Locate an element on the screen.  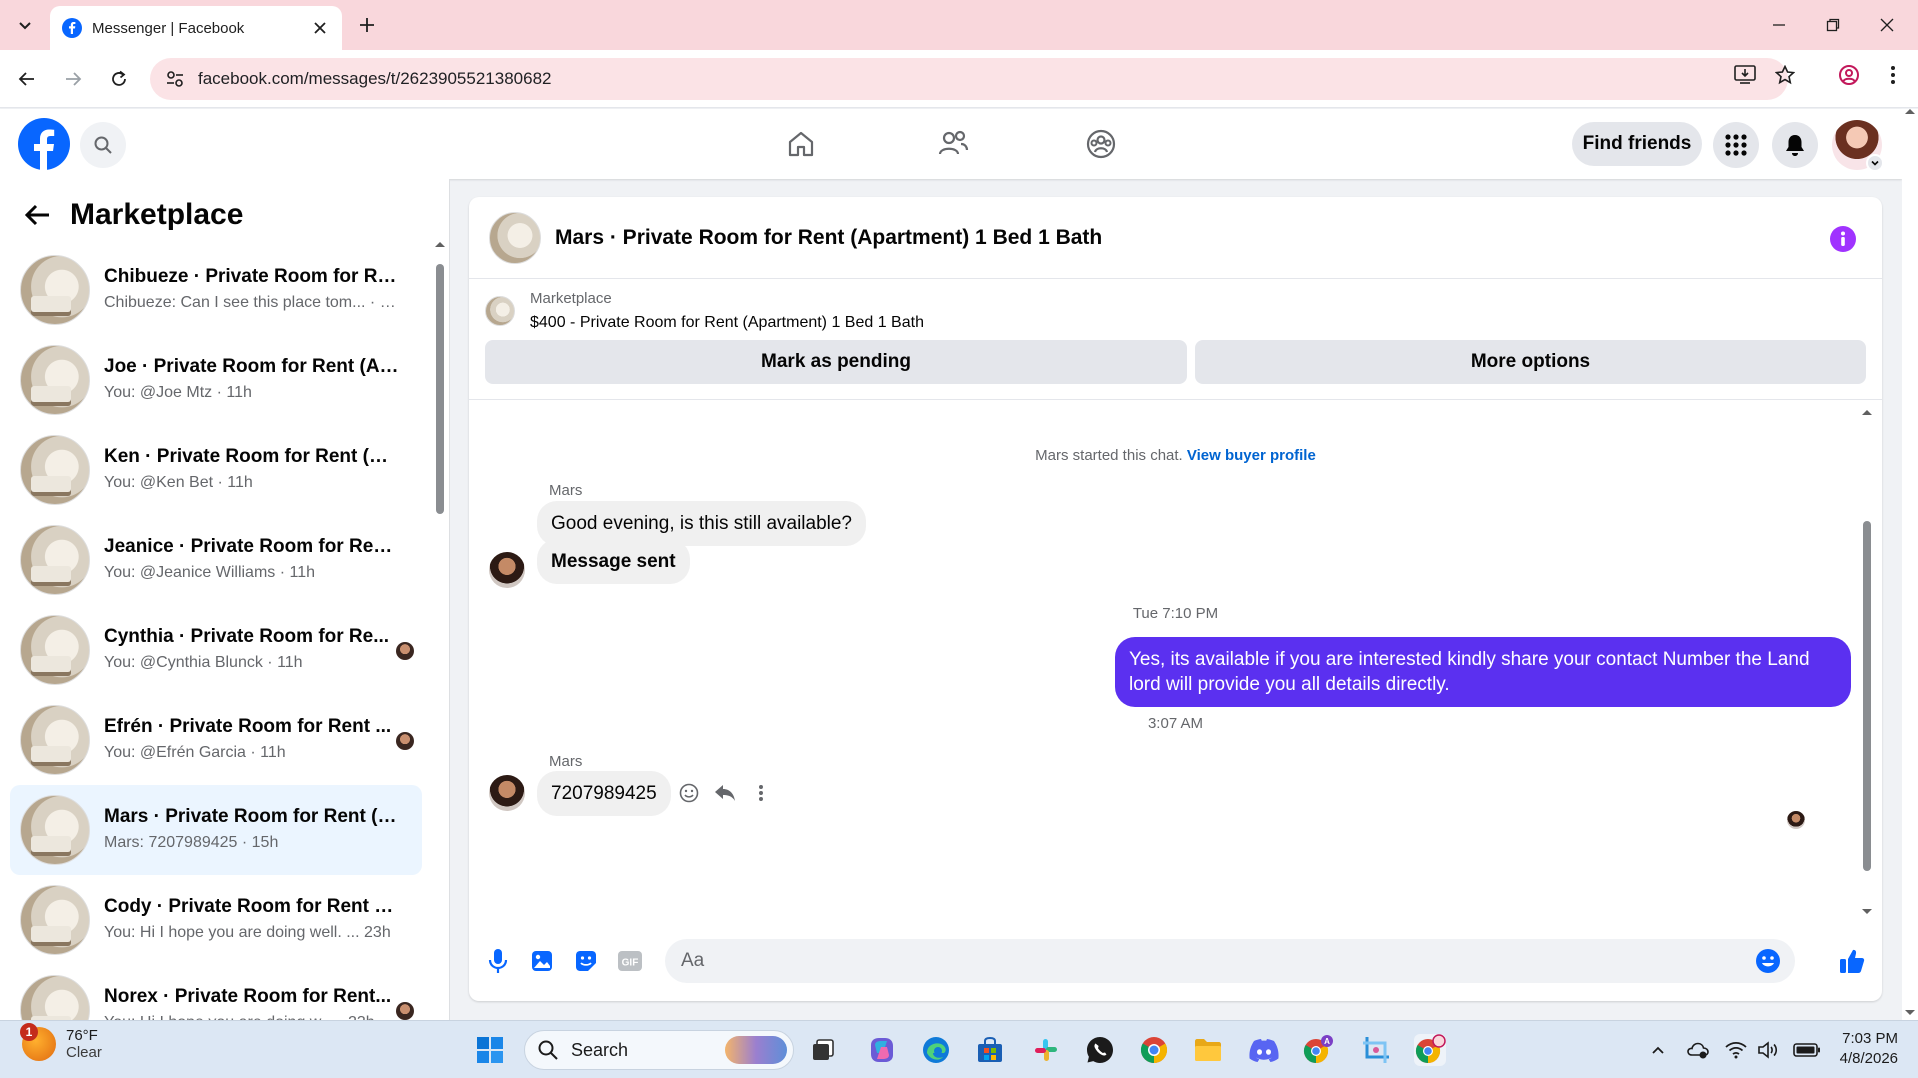
more-options-button: More options is located at coordinates (1530, 362).